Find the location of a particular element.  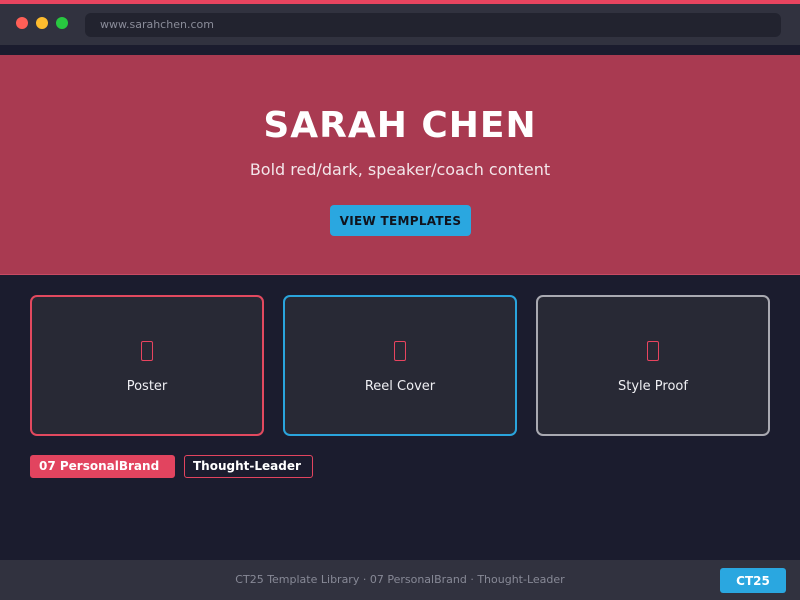

footer-badge: CT25 is located at coordinates (753, 580).